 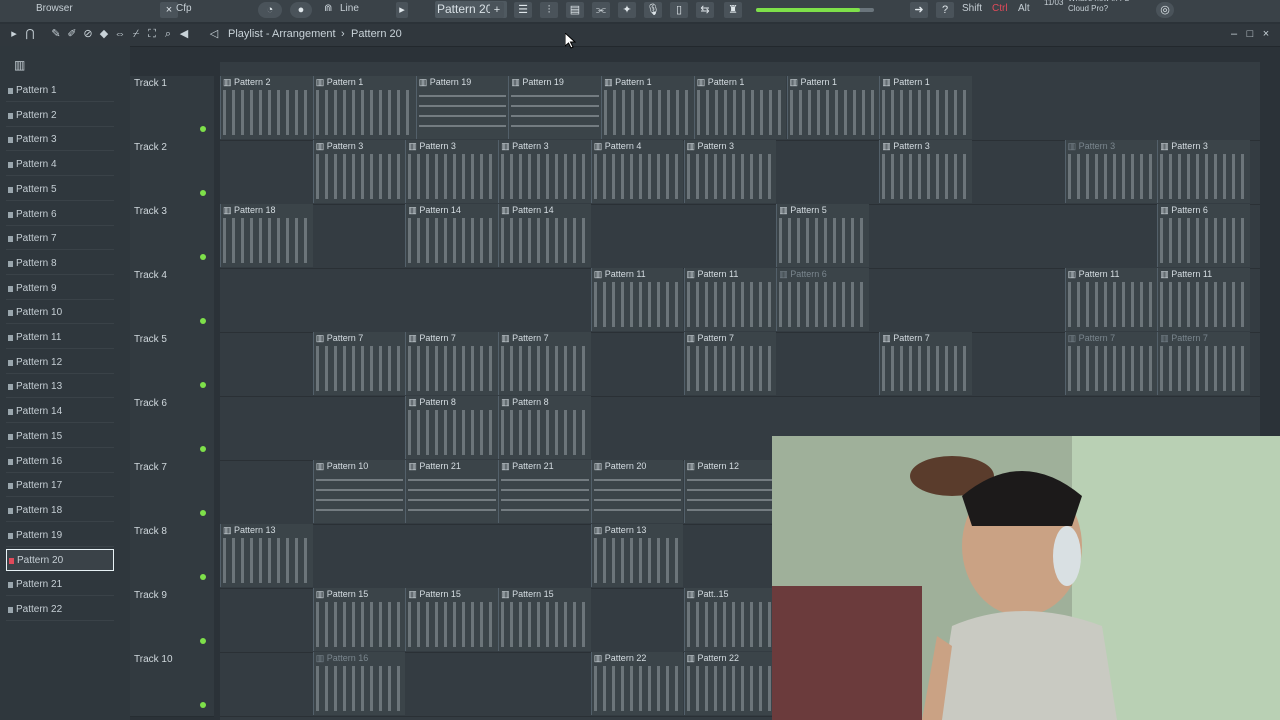 I want to click on track-header: Track 8, so click(x=172, y=556).